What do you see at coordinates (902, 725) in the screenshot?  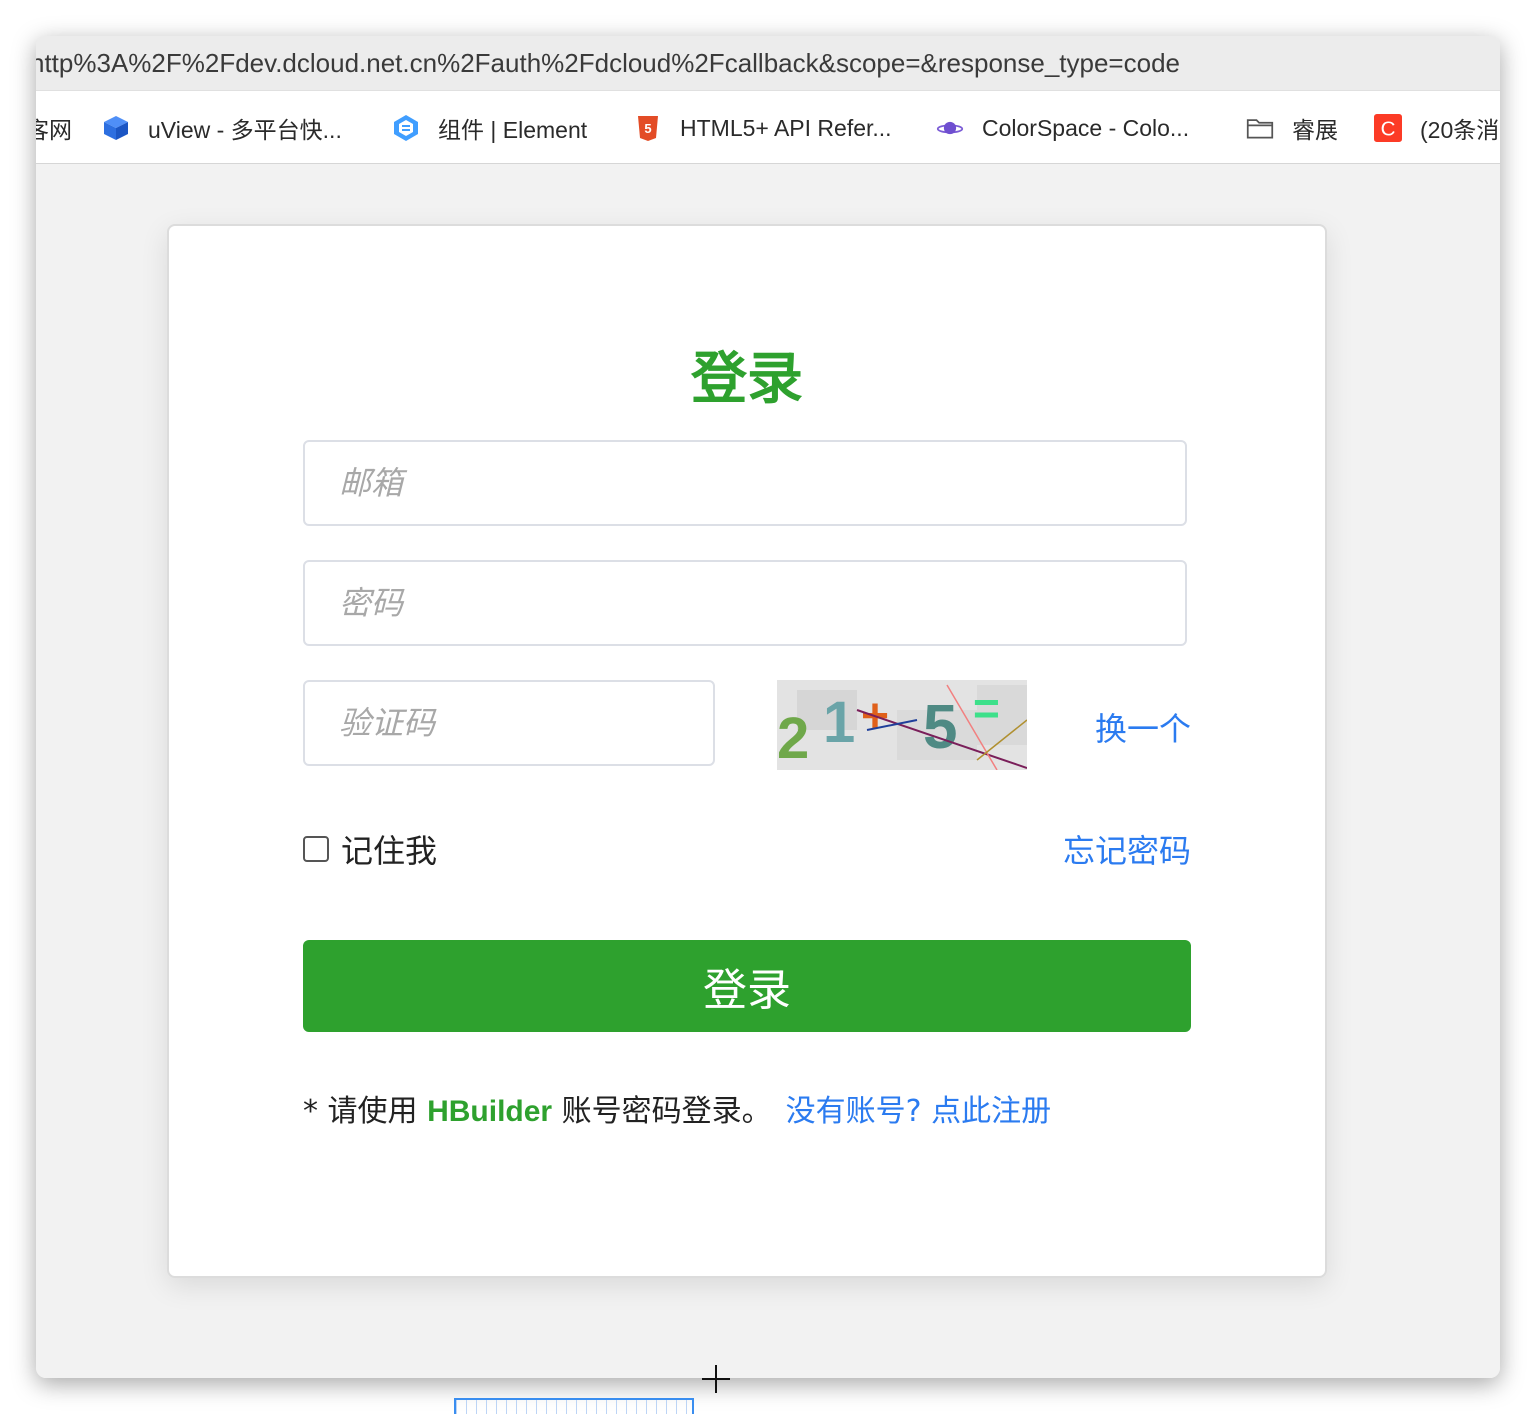 I see `captcha-image: 2 1 + 5 =` at bounding box center [902, 725].